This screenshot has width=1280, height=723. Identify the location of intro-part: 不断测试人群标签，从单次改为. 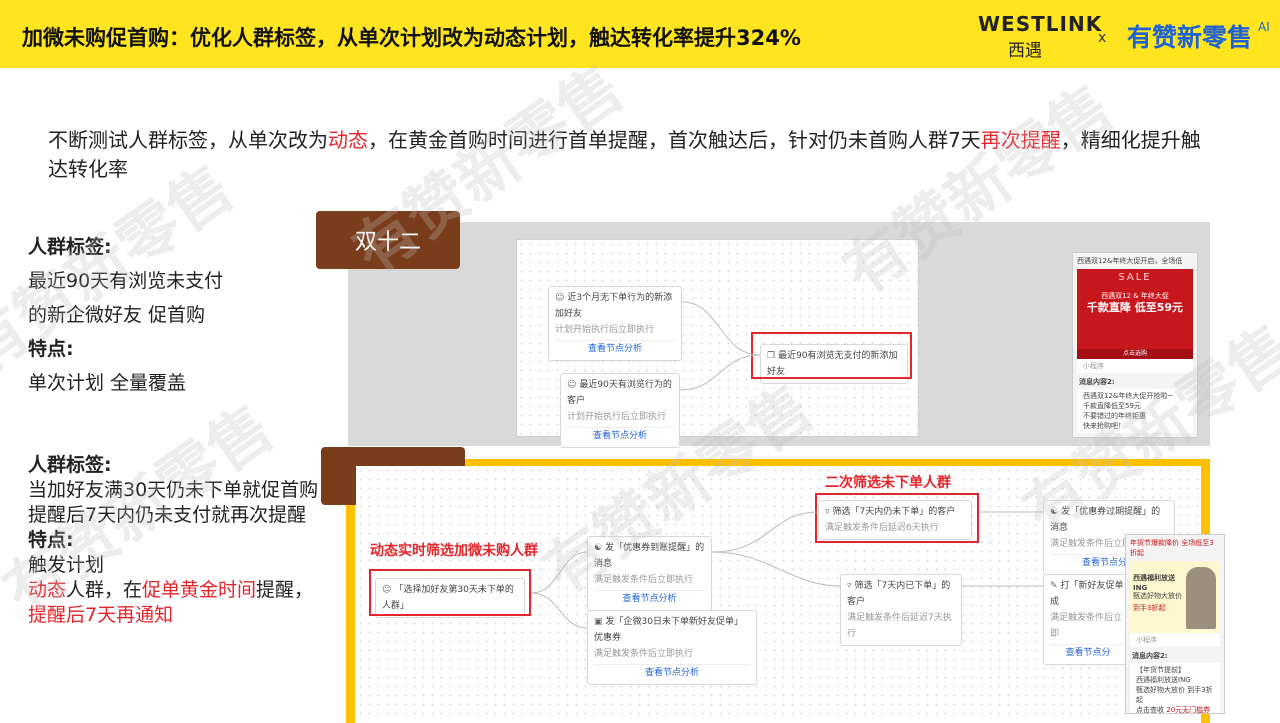
(188, 140).